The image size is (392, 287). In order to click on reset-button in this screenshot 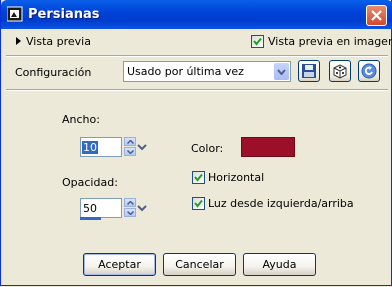, I will do `click(369, 71)`.